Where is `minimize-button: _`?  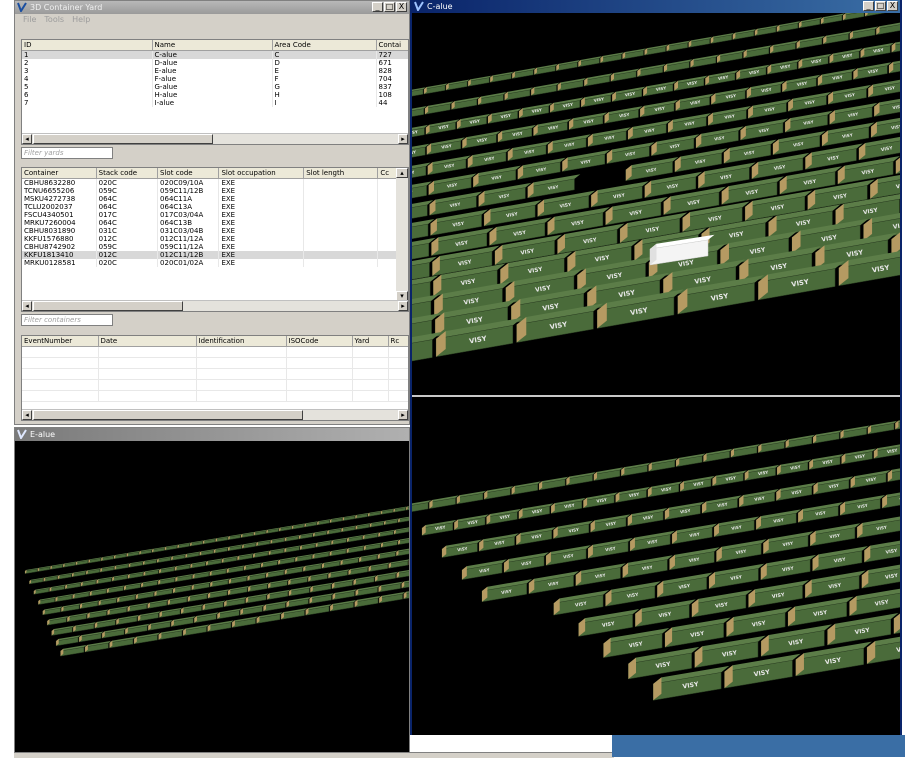
minimize-button: _ is located at coordinates (377, 7).